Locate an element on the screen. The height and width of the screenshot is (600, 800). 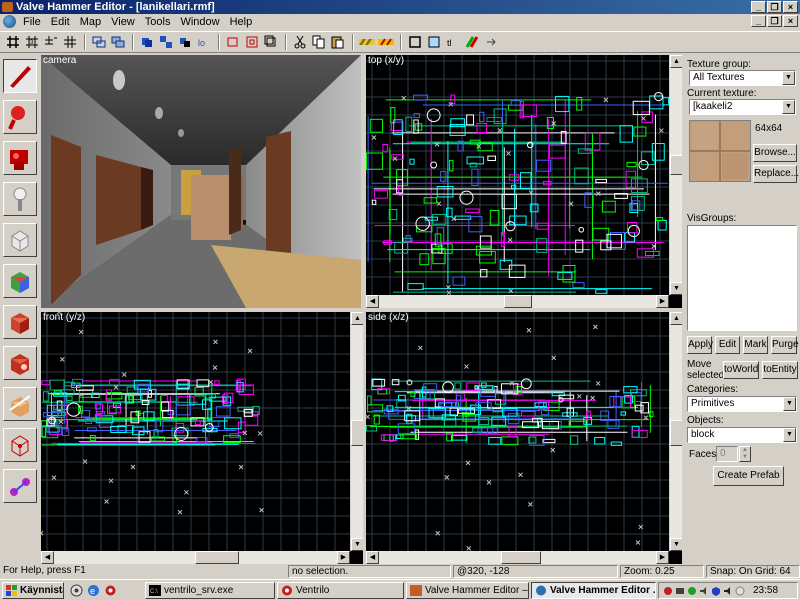
to-entity-button: toEntity is located at coordinates (780, 370).